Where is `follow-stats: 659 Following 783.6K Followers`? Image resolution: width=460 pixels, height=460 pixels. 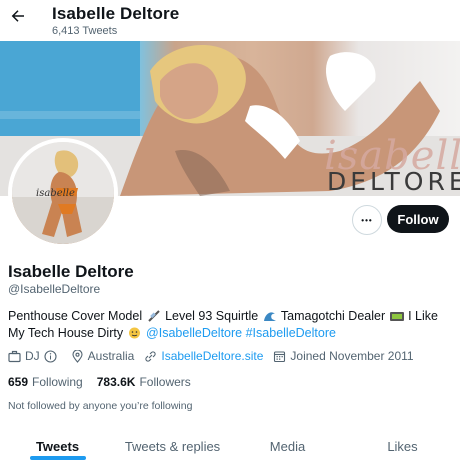
follow-stats: 659 Following 783.6K Followers is located at coordinates (106, 382).